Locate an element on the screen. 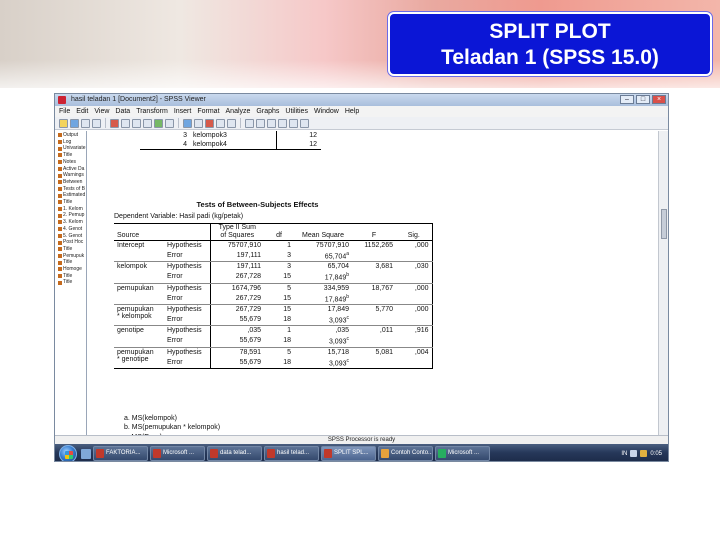 Image resolution: width=720 pixels, height=540 pixels. maximize-button: □ is located at coordinates (643, 99).